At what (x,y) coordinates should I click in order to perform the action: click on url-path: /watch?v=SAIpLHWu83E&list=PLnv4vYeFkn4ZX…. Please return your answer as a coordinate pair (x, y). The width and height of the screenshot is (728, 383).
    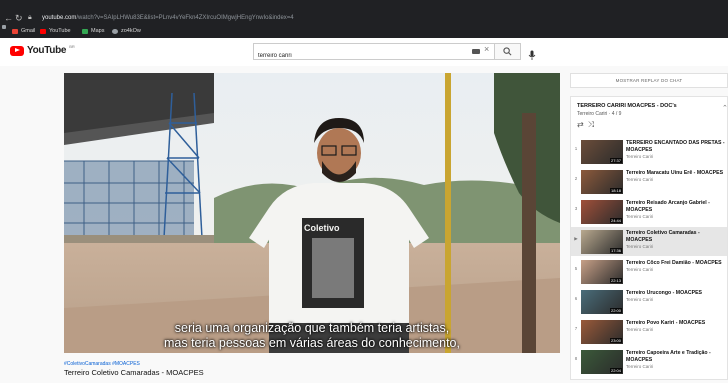
    Looking at the image, I should click on (185, 18).